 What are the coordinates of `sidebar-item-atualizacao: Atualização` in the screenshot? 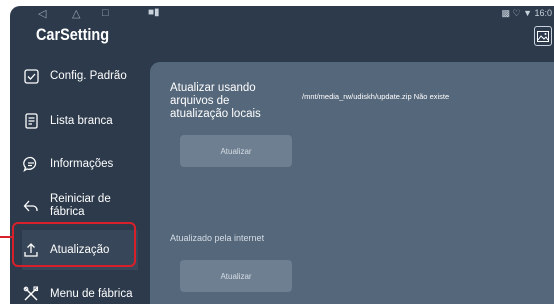 It's located at (80, 250).